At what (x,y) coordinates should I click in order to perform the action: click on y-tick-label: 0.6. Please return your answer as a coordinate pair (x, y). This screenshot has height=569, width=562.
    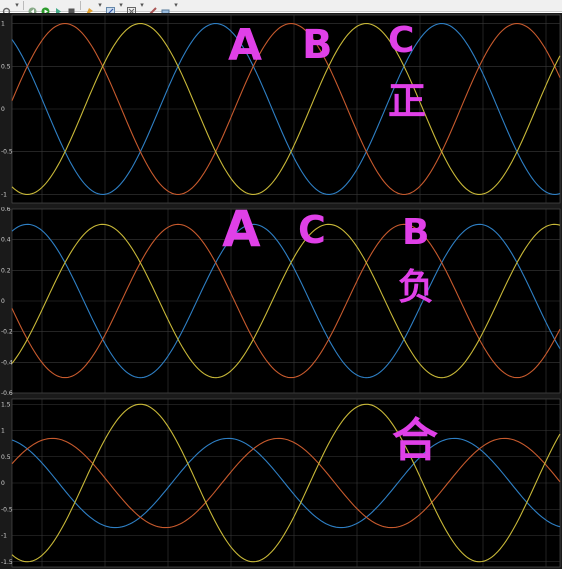
    Looking at the image, I should click on (6, 210).